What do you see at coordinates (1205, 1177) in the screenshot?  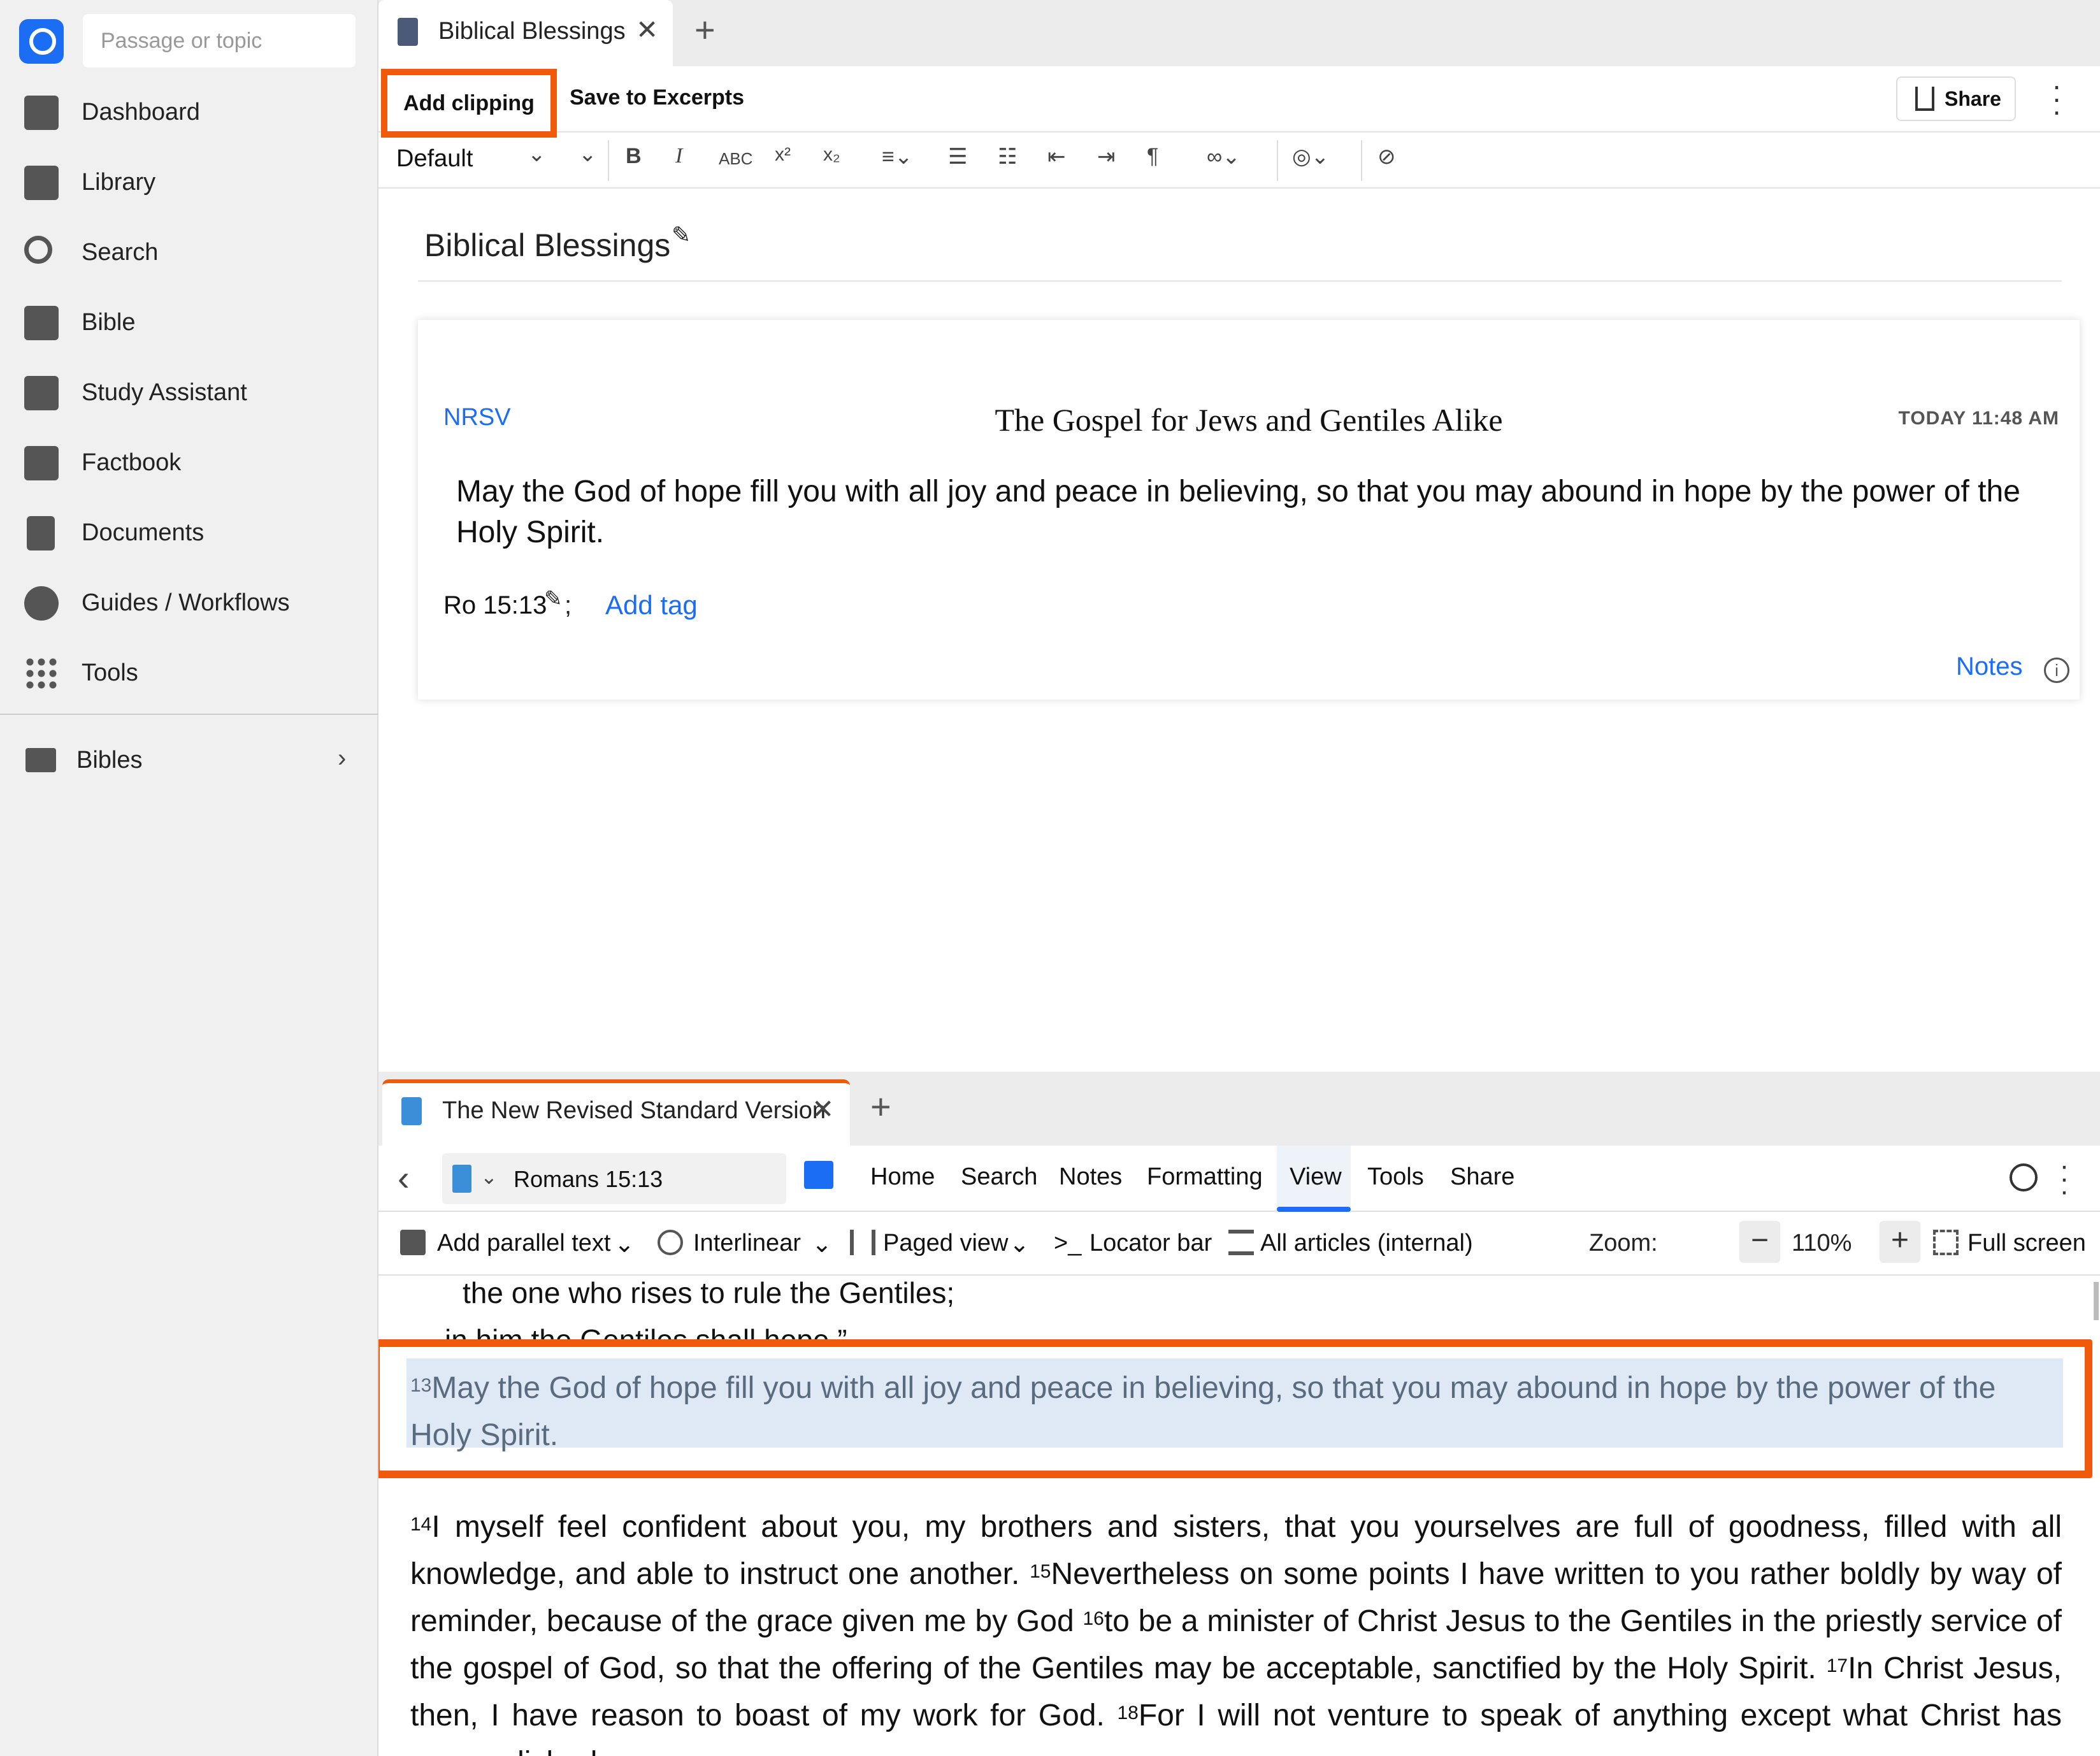 I see `menu-formatting: Formatting` at bounding box center [1205, 1177].